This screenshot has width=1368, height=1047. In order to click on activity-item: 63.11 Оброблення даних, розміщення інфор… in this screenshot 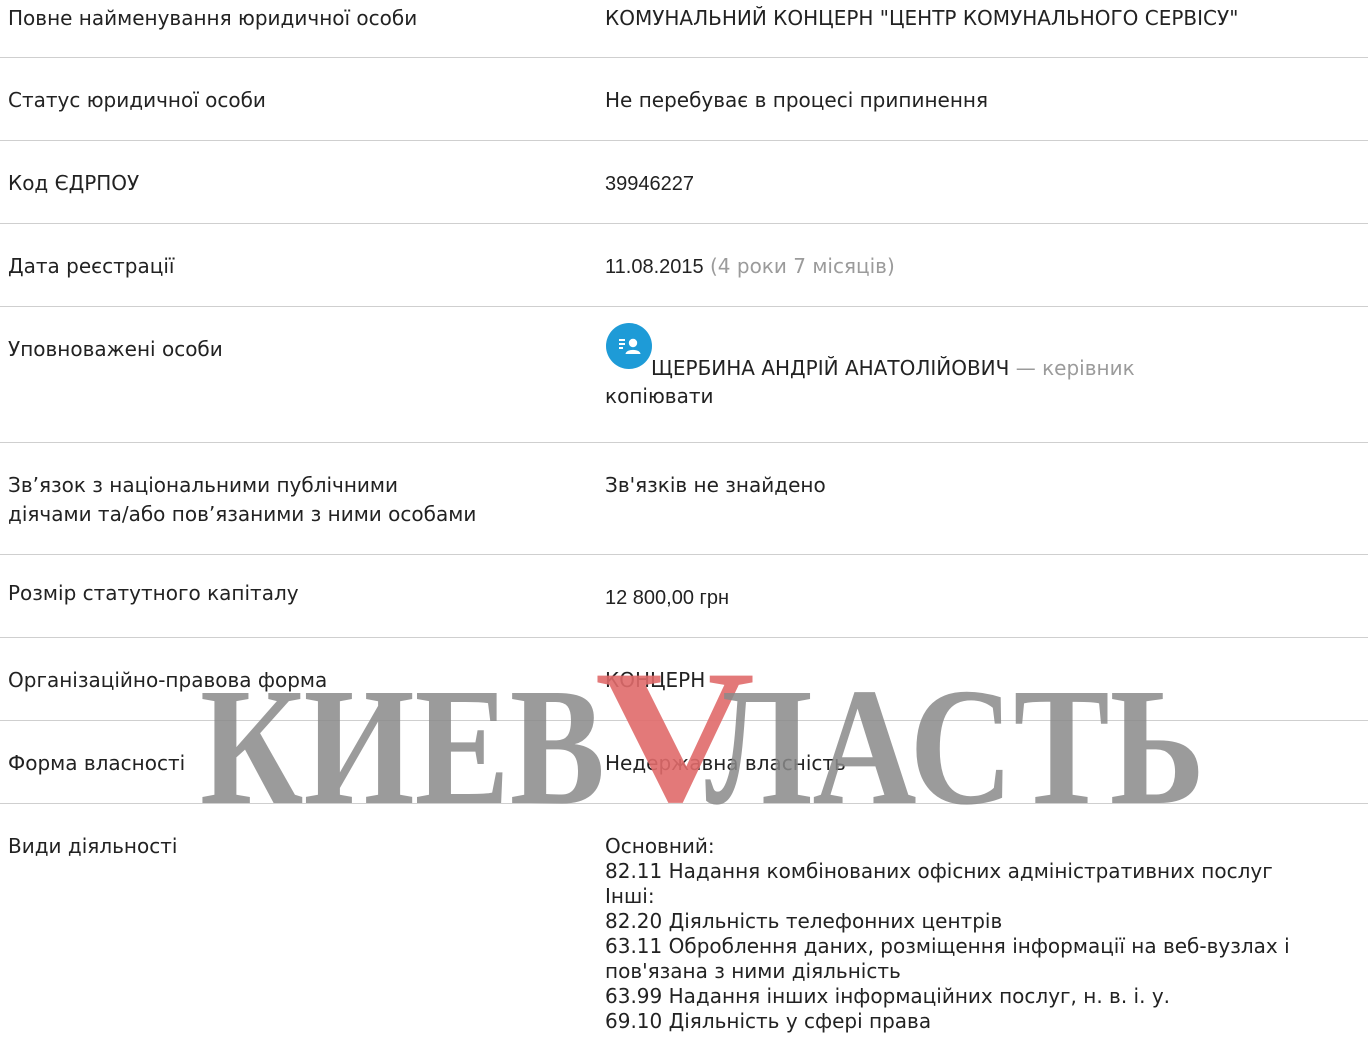, I will do `click(947, 946)`.